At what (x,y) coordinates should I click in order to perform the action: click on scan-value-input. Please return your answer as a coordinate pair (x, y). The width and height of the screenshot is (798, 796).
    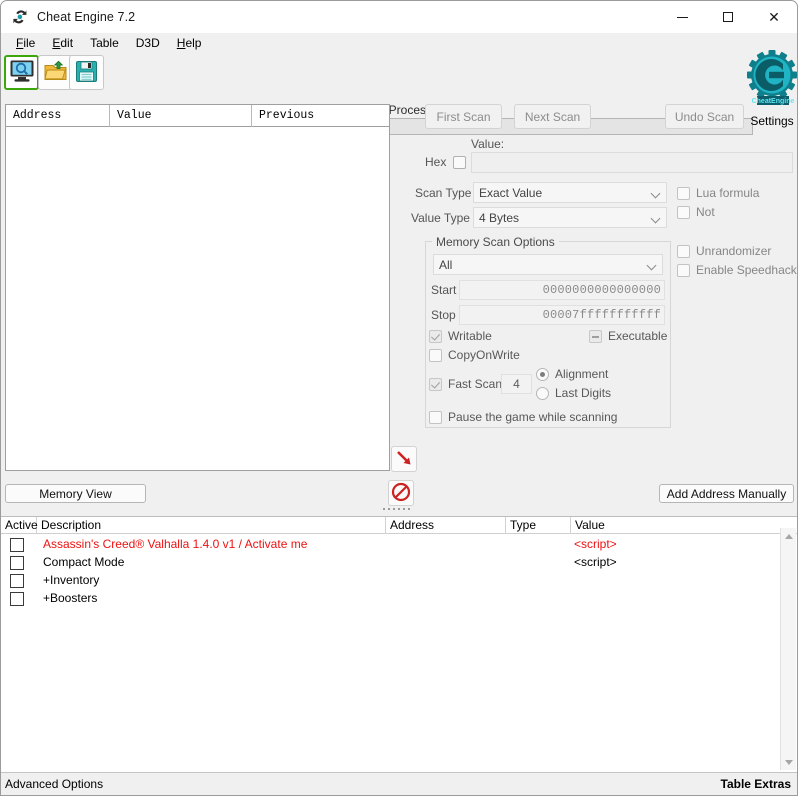
    Looking at the image, I should click on (632, 162).